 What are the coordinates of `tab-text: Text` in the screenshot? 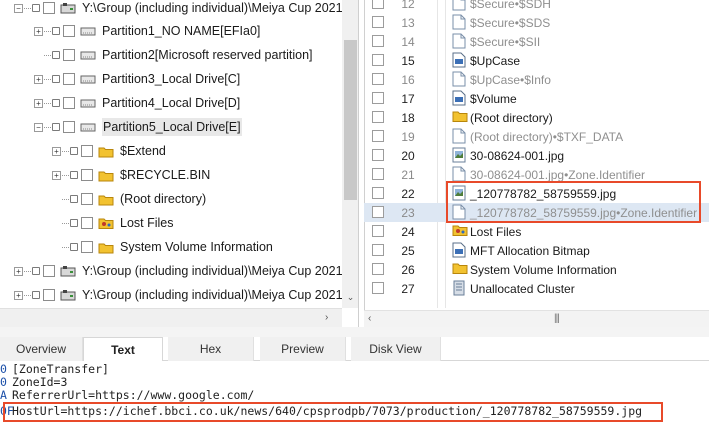 It's located at (123, 349).